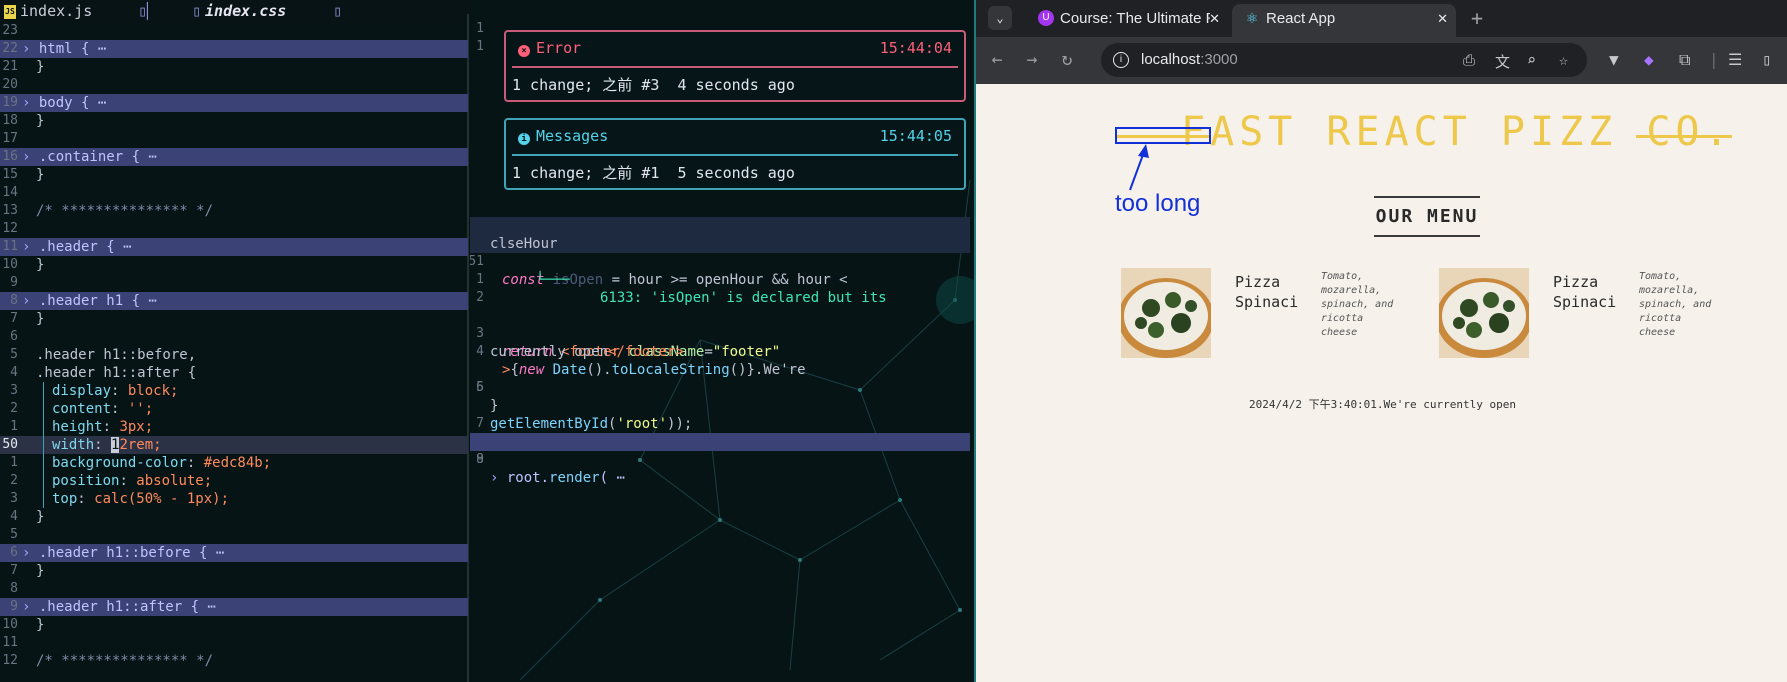  I want to click on udemy-icon: U, so click(1046, 18).